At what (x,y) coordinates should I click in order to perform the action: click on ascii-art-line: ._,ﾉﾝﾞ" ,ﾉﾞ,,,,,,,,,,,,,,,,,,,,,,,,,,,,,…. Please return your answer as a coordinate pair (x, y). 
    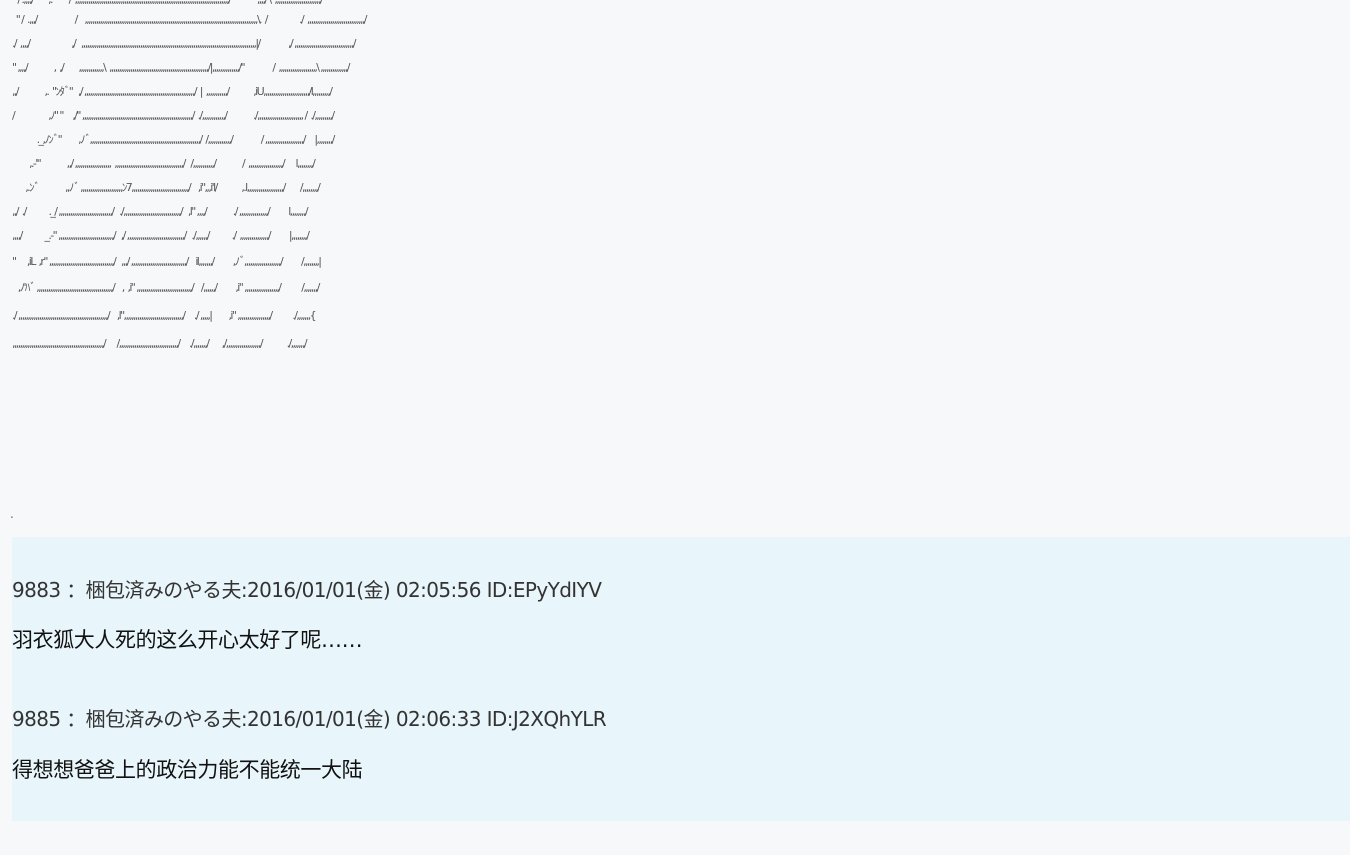
    Looking at the image, I should click on (174, 139).